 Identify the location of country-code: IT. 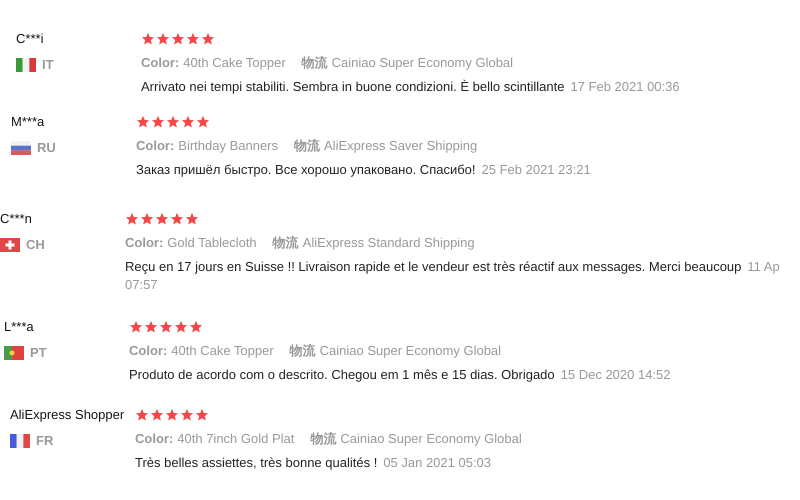
(48, 65).